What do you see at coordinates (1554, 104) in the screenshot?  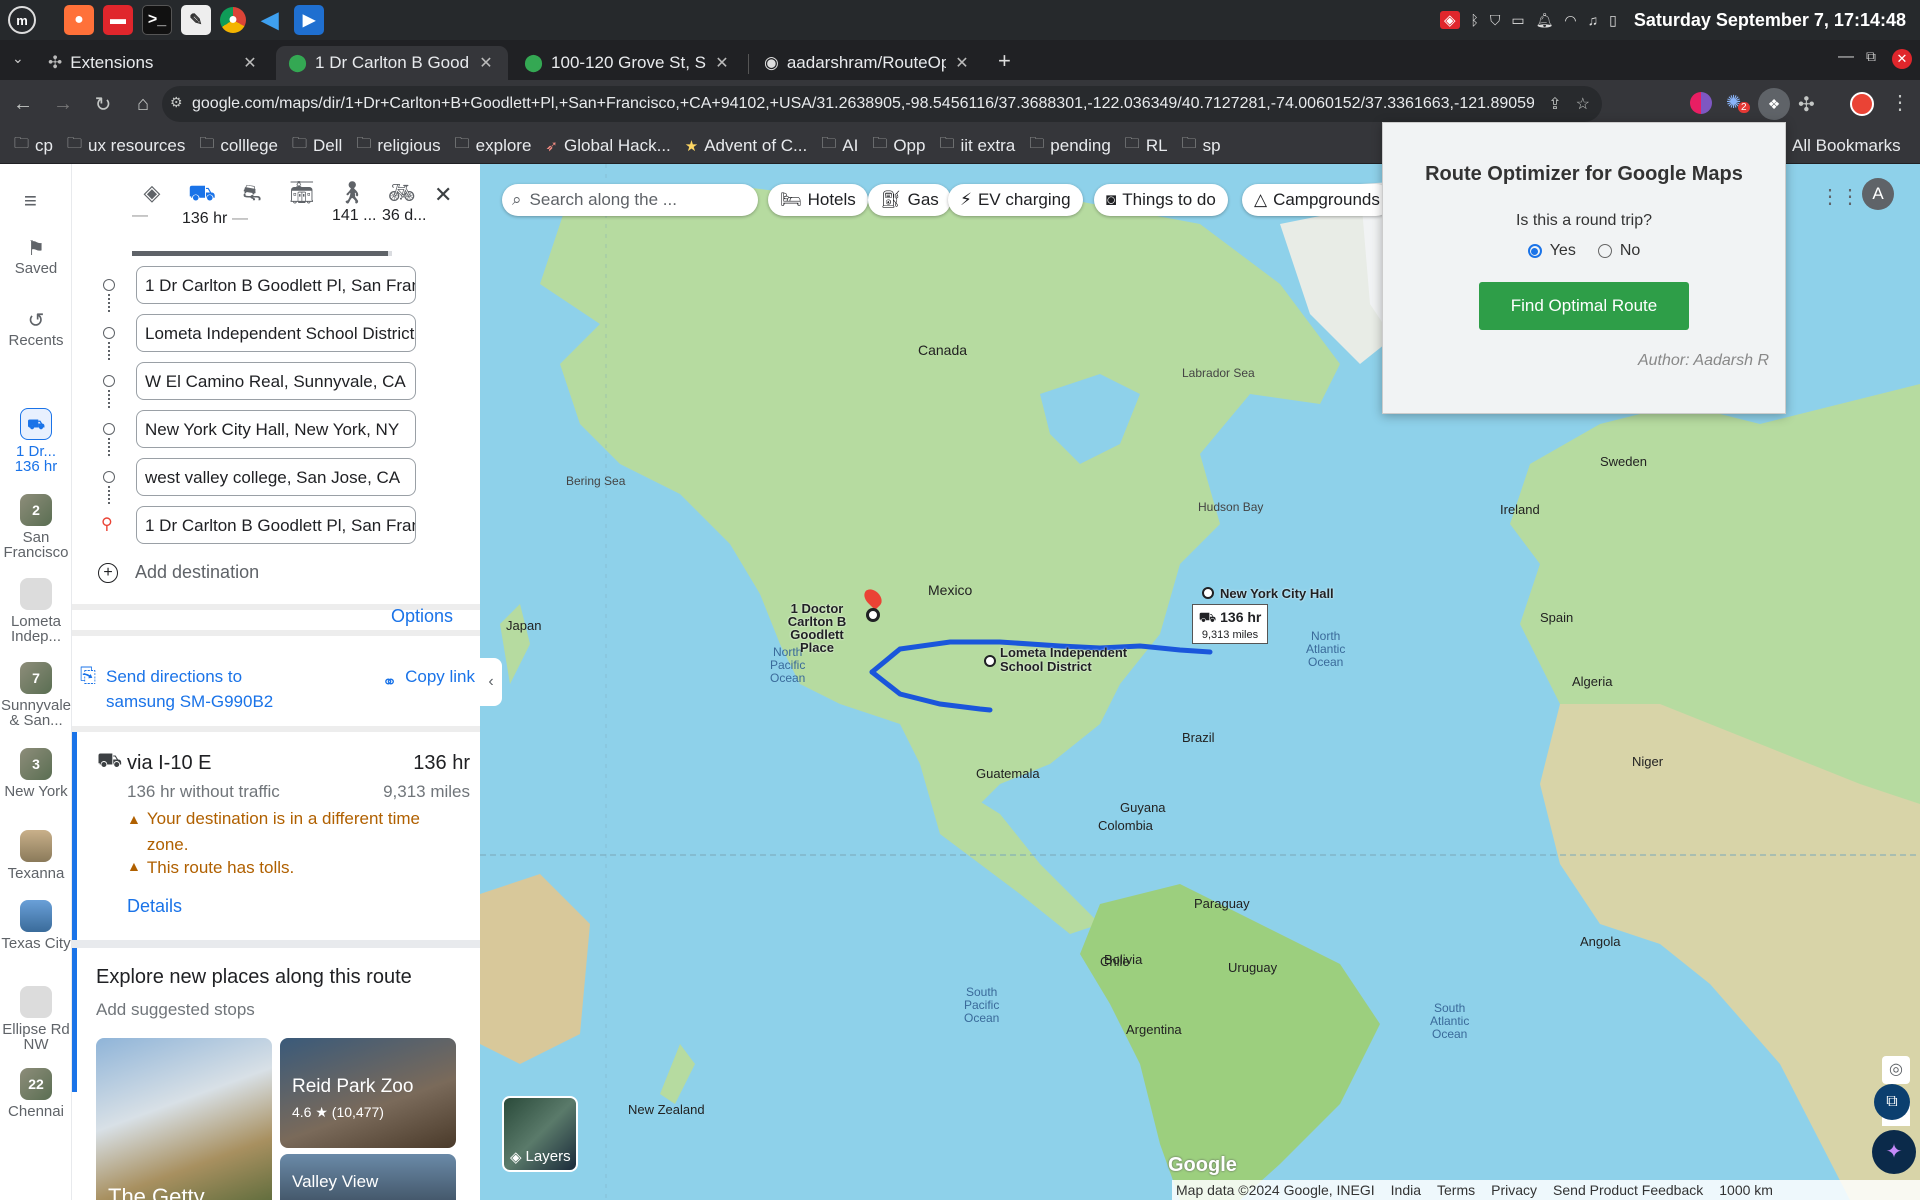 I see `install-icon: ⇪` at bounding box center [1554, 104].